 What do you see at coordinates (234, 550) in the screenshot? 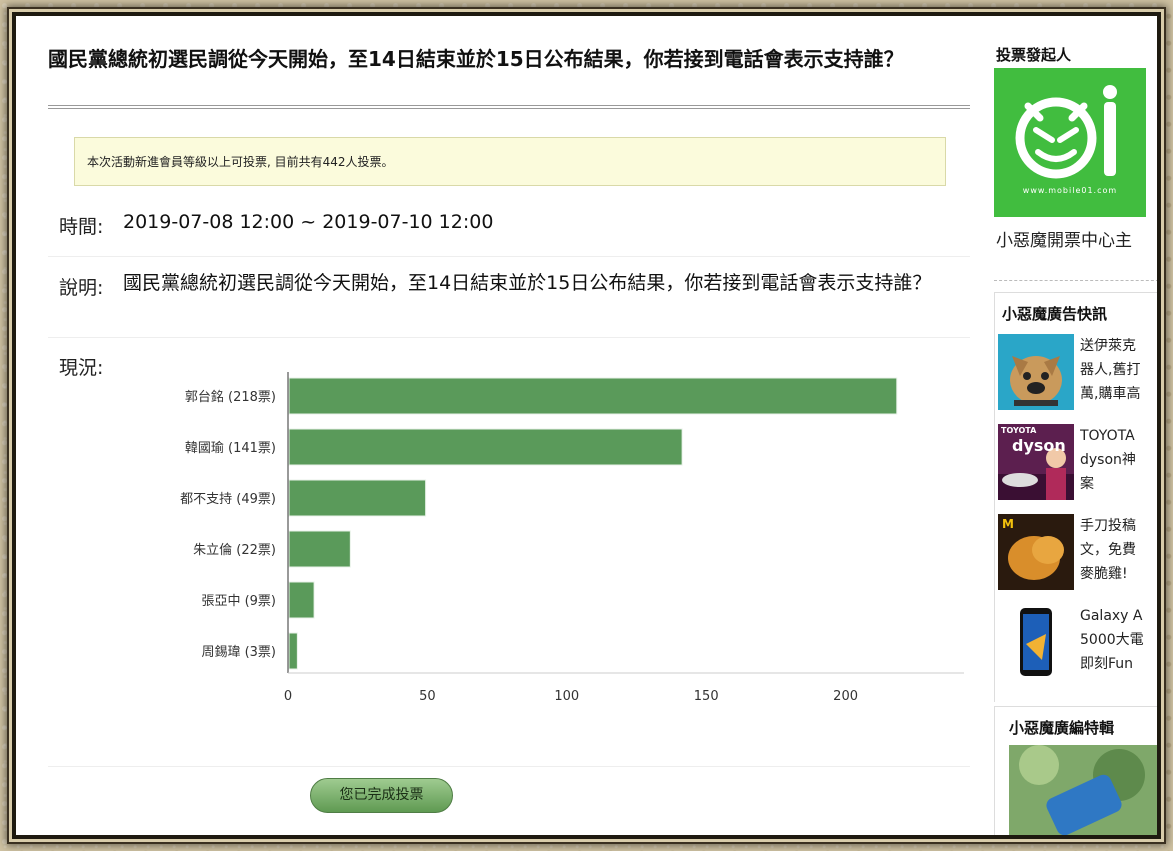
I see `bar-category-label: 朱立倫 (22票)` at bounding box center [234, 550].